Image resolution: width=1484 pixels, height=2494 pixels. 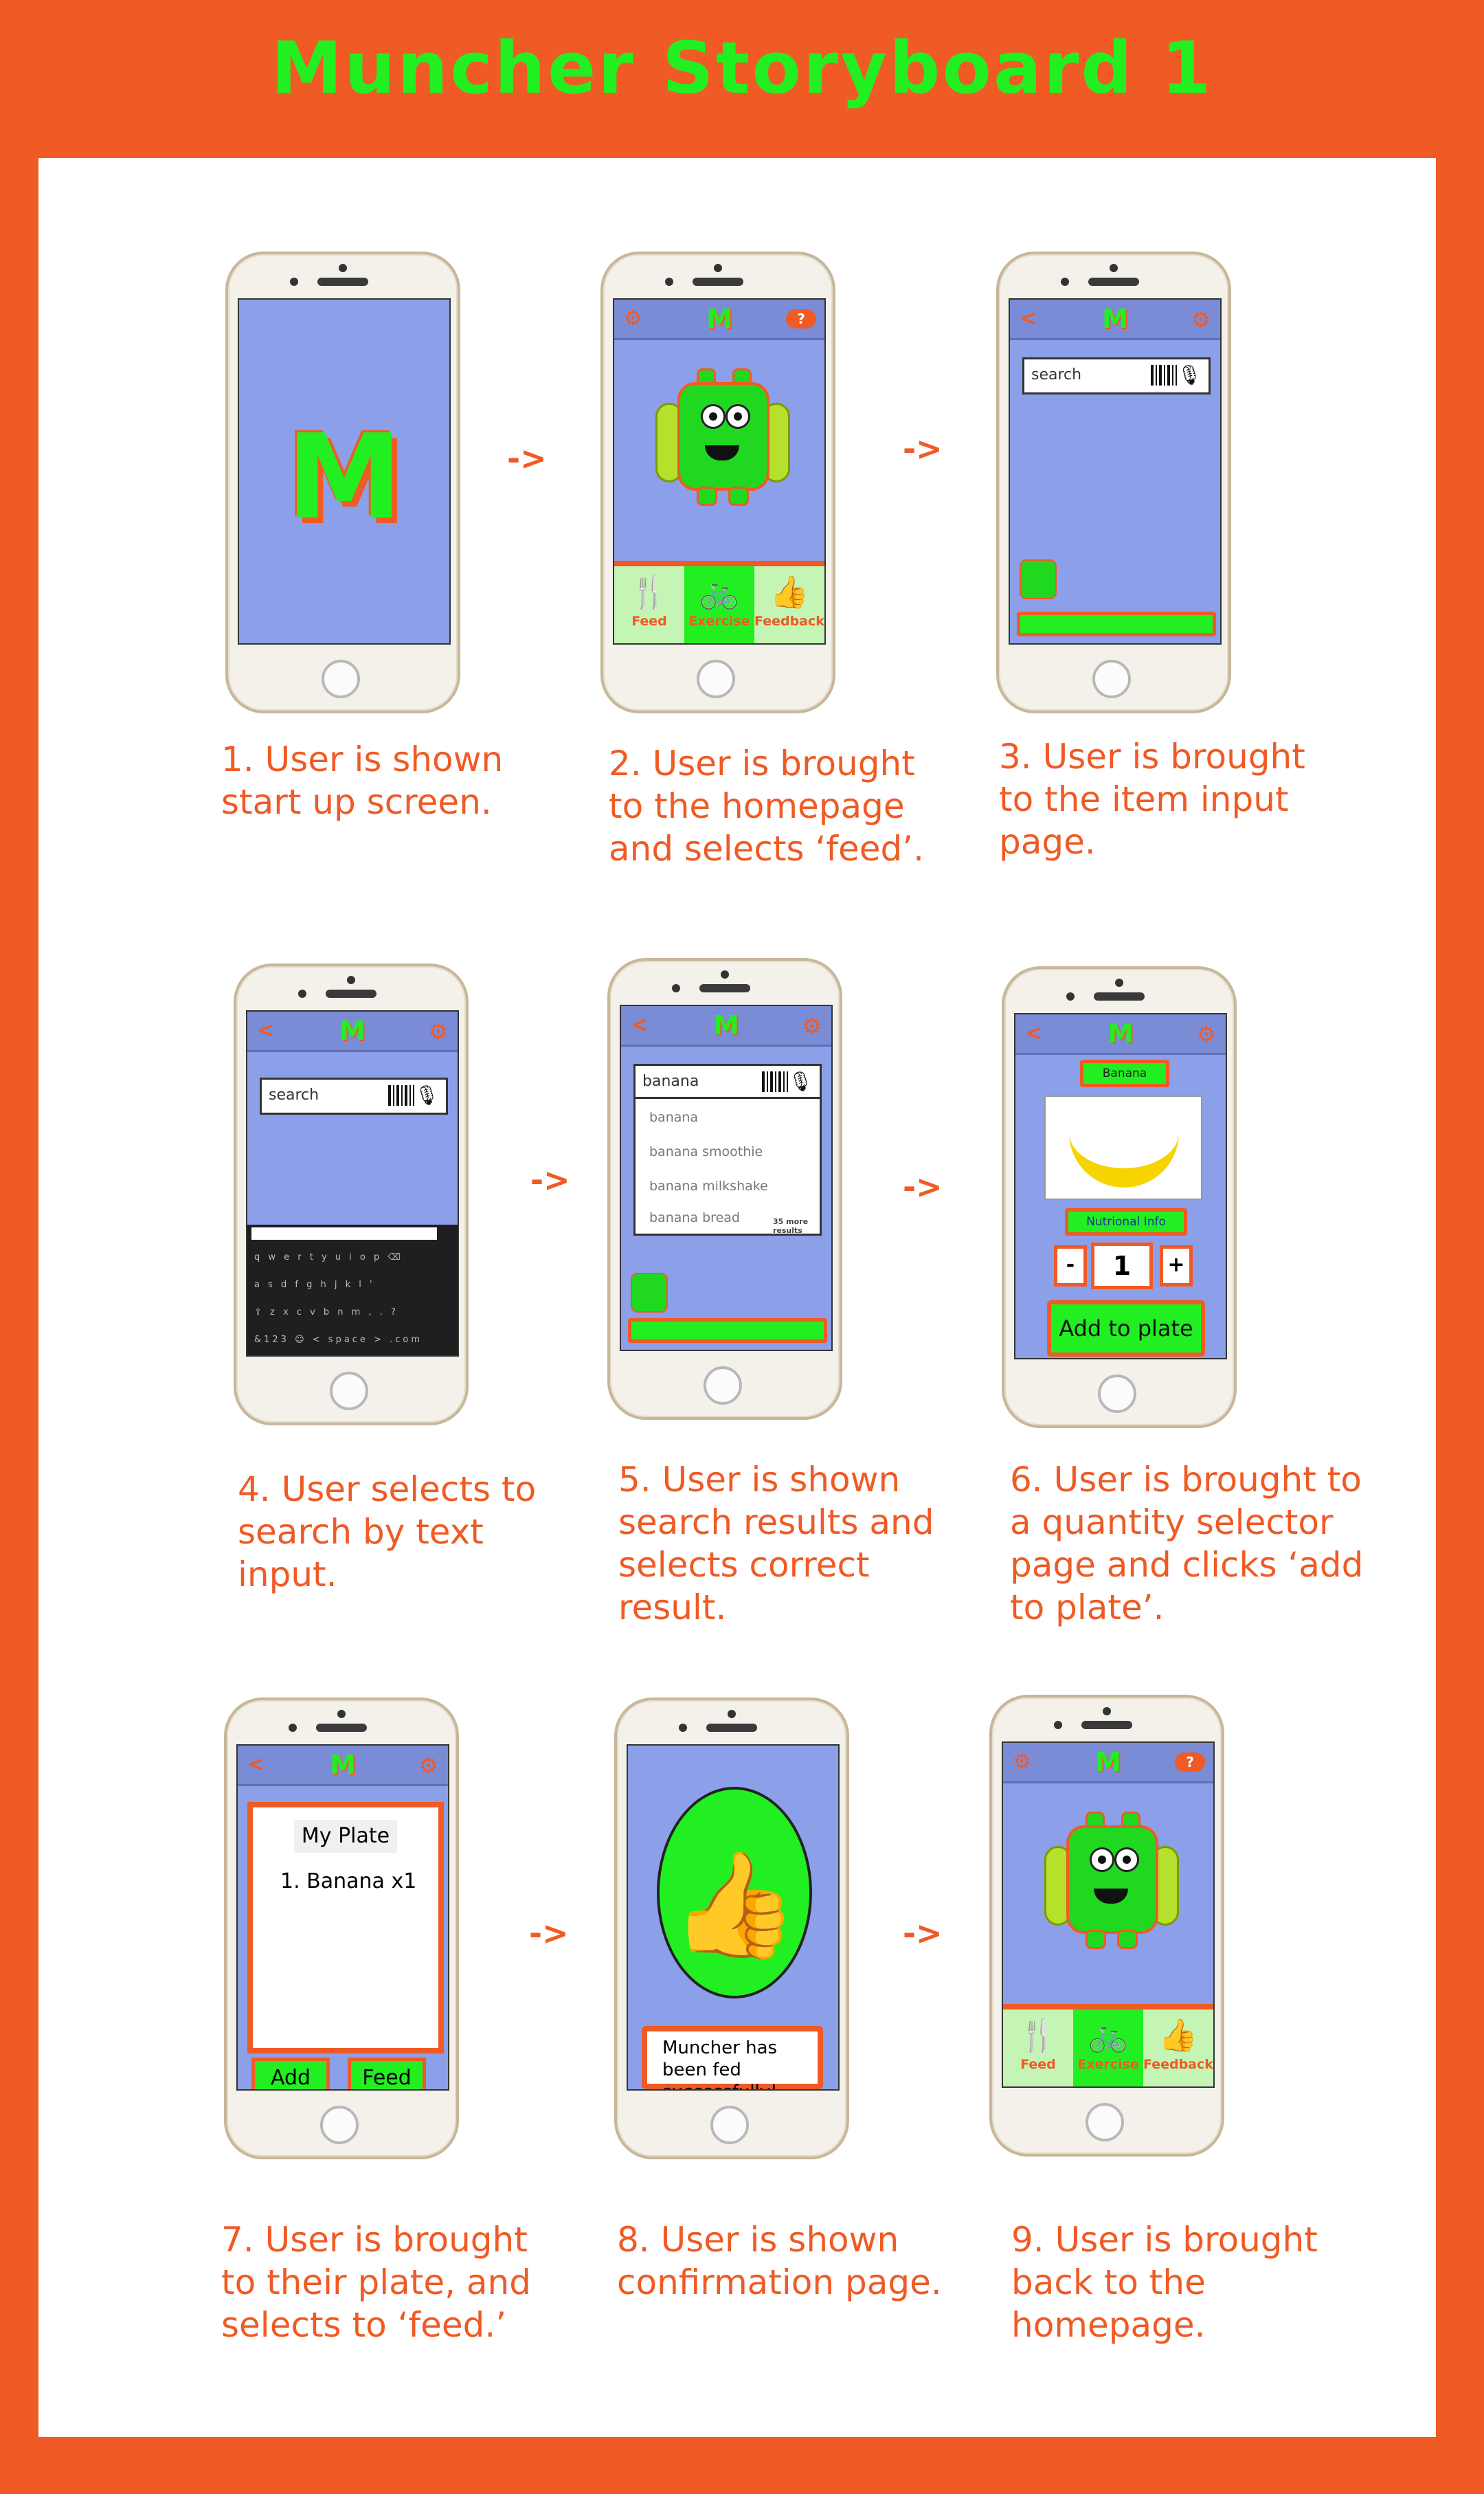 I want to click on plate-screen: < M ⚙ My Plate 1. Banana x1 Add Feed, so click(x=342, y=1917).